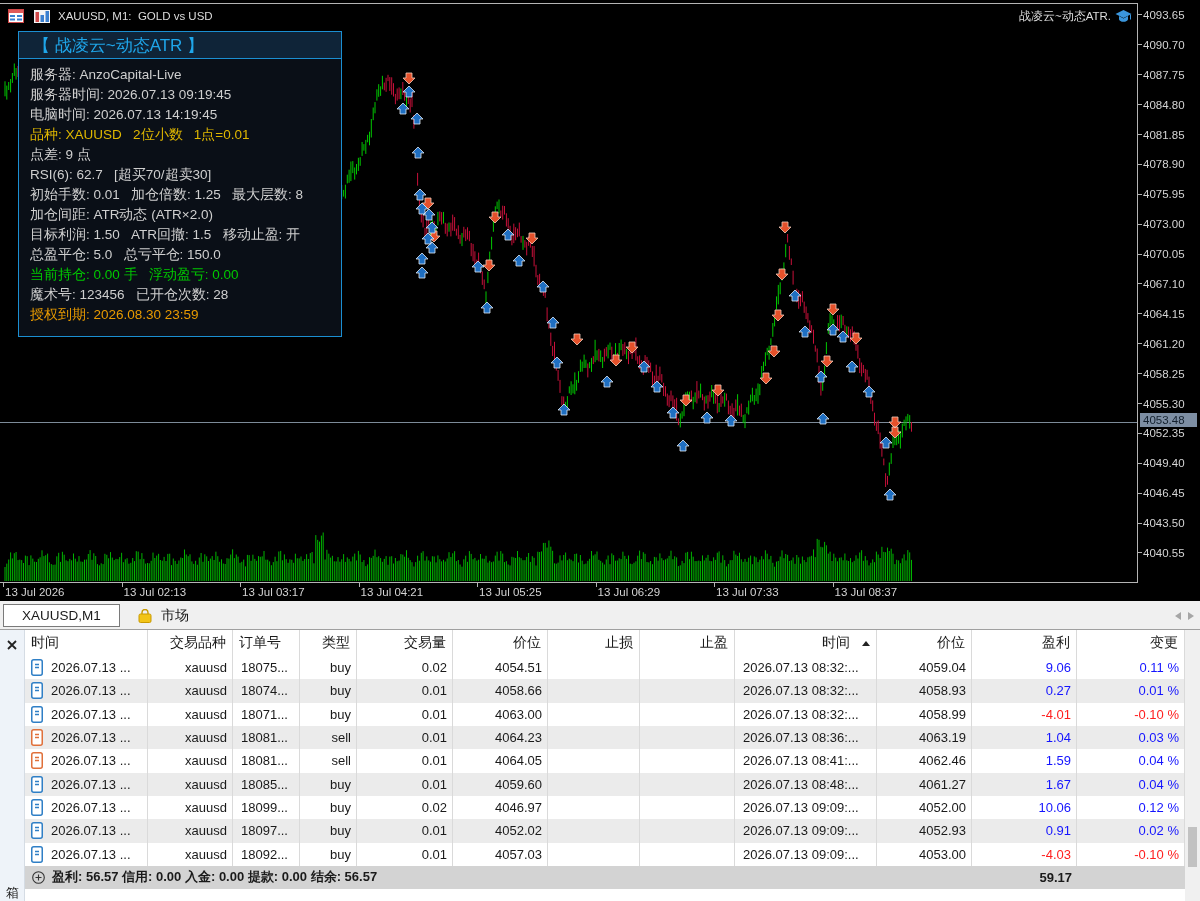  Describe the element at coordinates (1192, 765) in the screenshot. I see `scrollbar` at that location.